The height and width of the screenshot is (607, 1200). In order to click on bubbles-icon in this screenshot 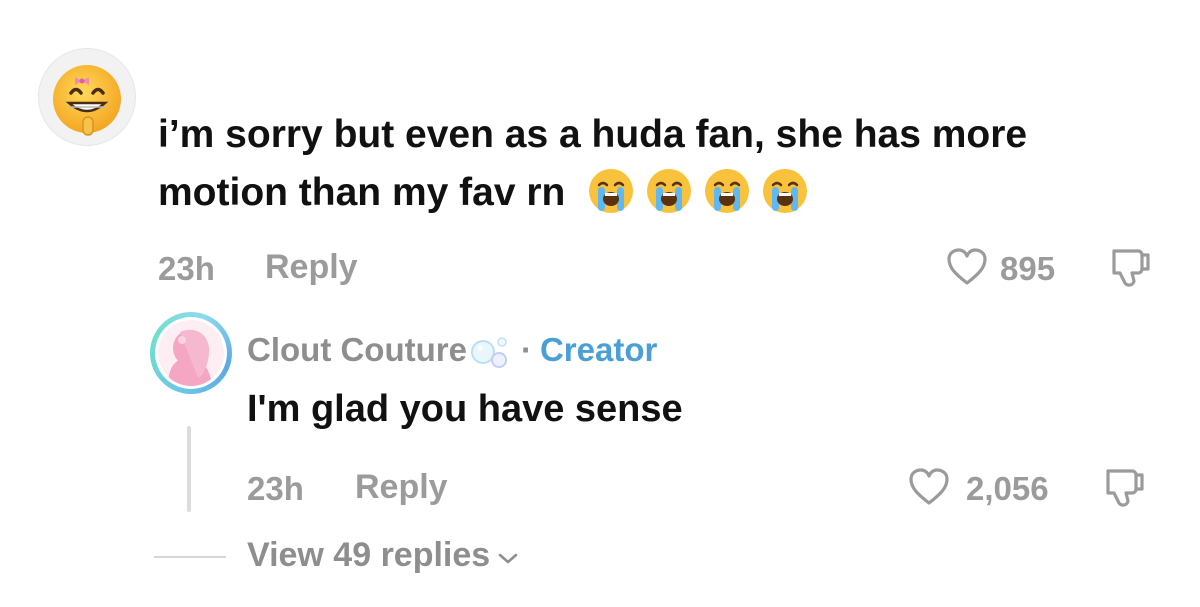, I will do `click(488, 352)`.